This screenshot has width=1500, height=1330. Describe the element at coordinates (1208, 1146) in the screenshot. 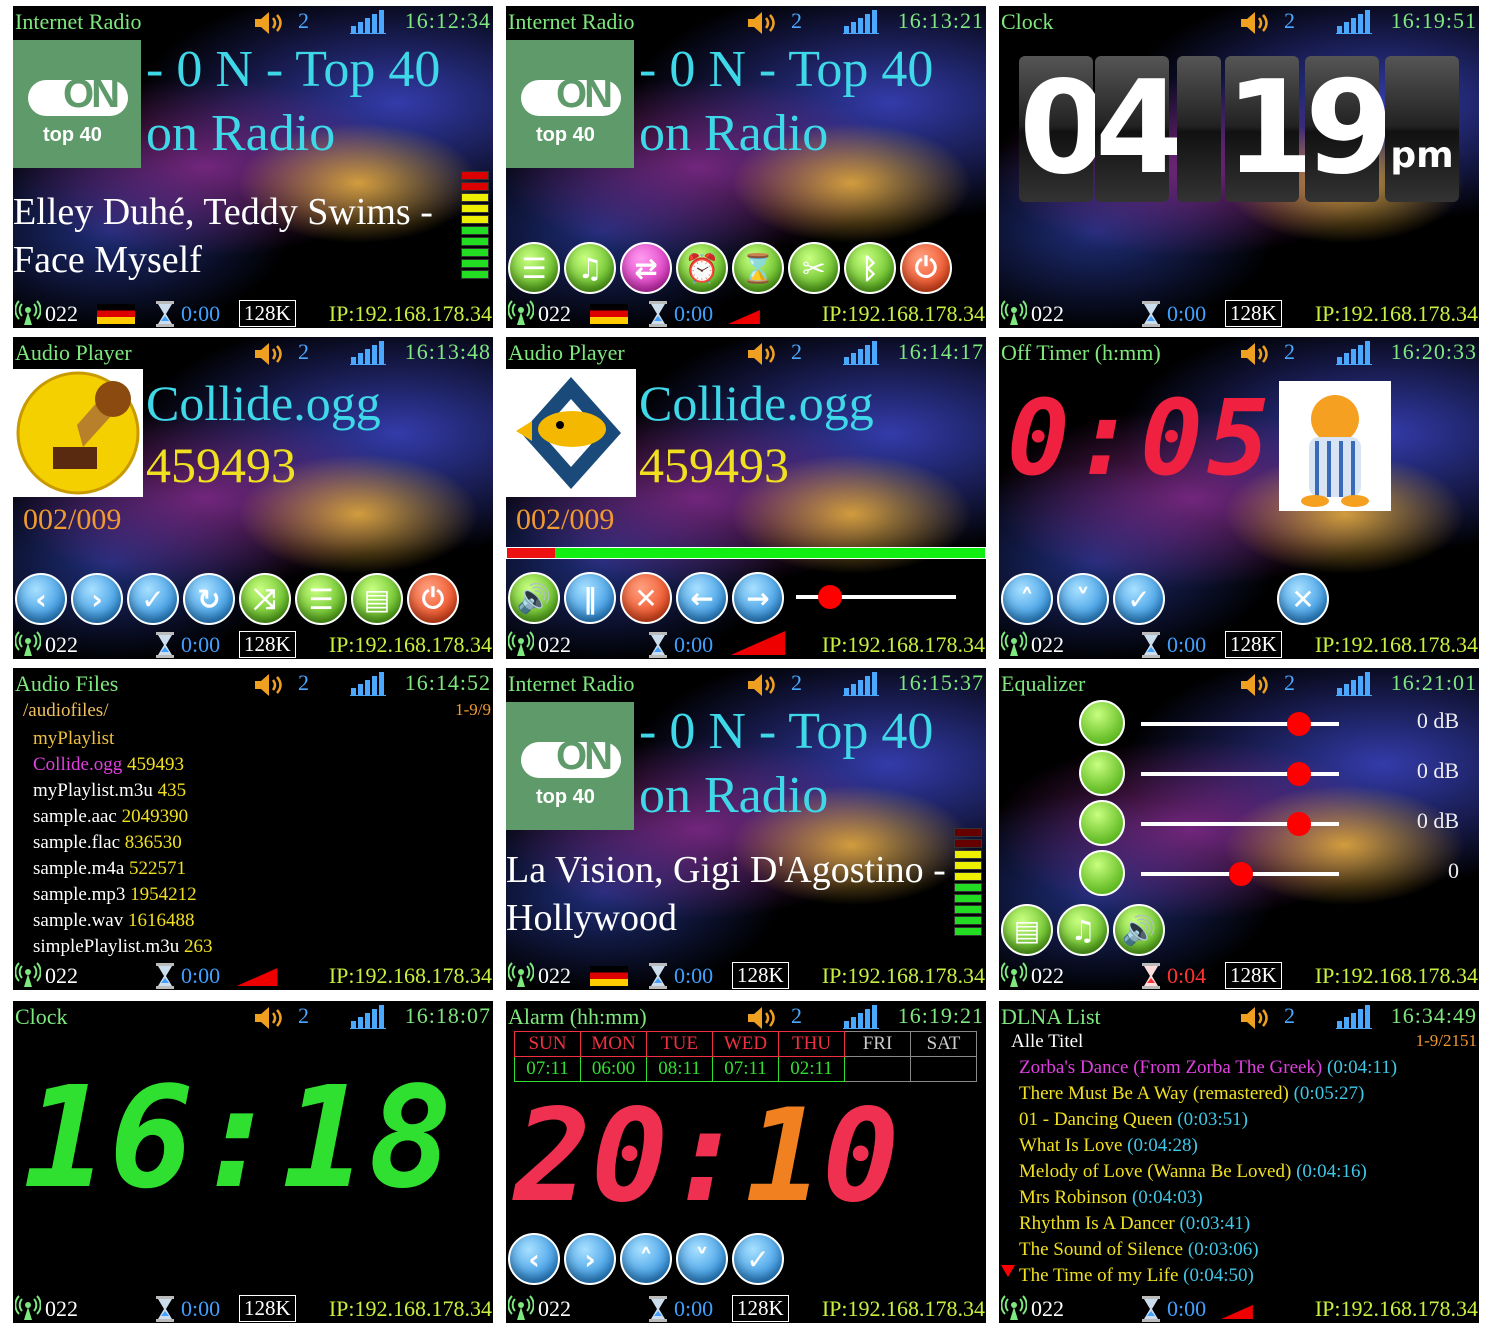

I see `list-item: What Is Love (0:04:28)` at that location.